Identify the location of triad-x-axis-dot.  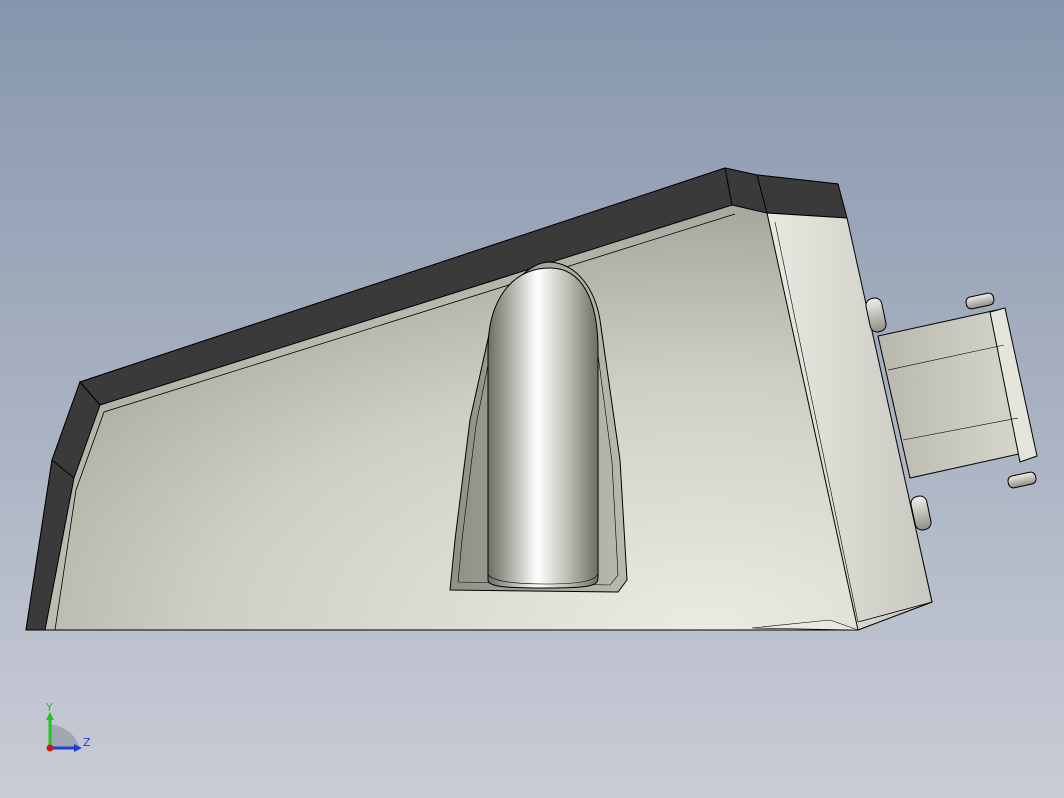
(50, 748).